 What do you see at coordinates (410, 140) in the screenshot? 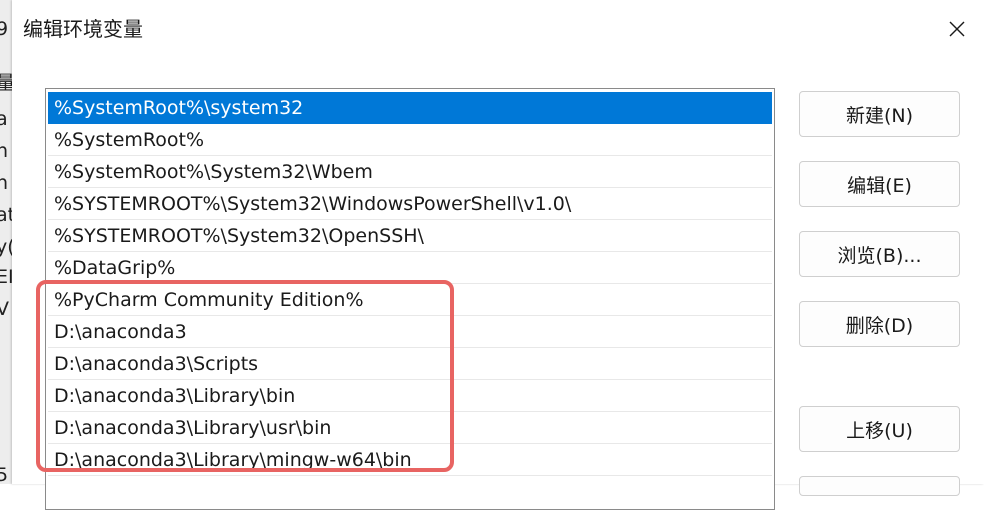
I see `path-list-item: %SystemRoot%` at bounding box center [410, 140].